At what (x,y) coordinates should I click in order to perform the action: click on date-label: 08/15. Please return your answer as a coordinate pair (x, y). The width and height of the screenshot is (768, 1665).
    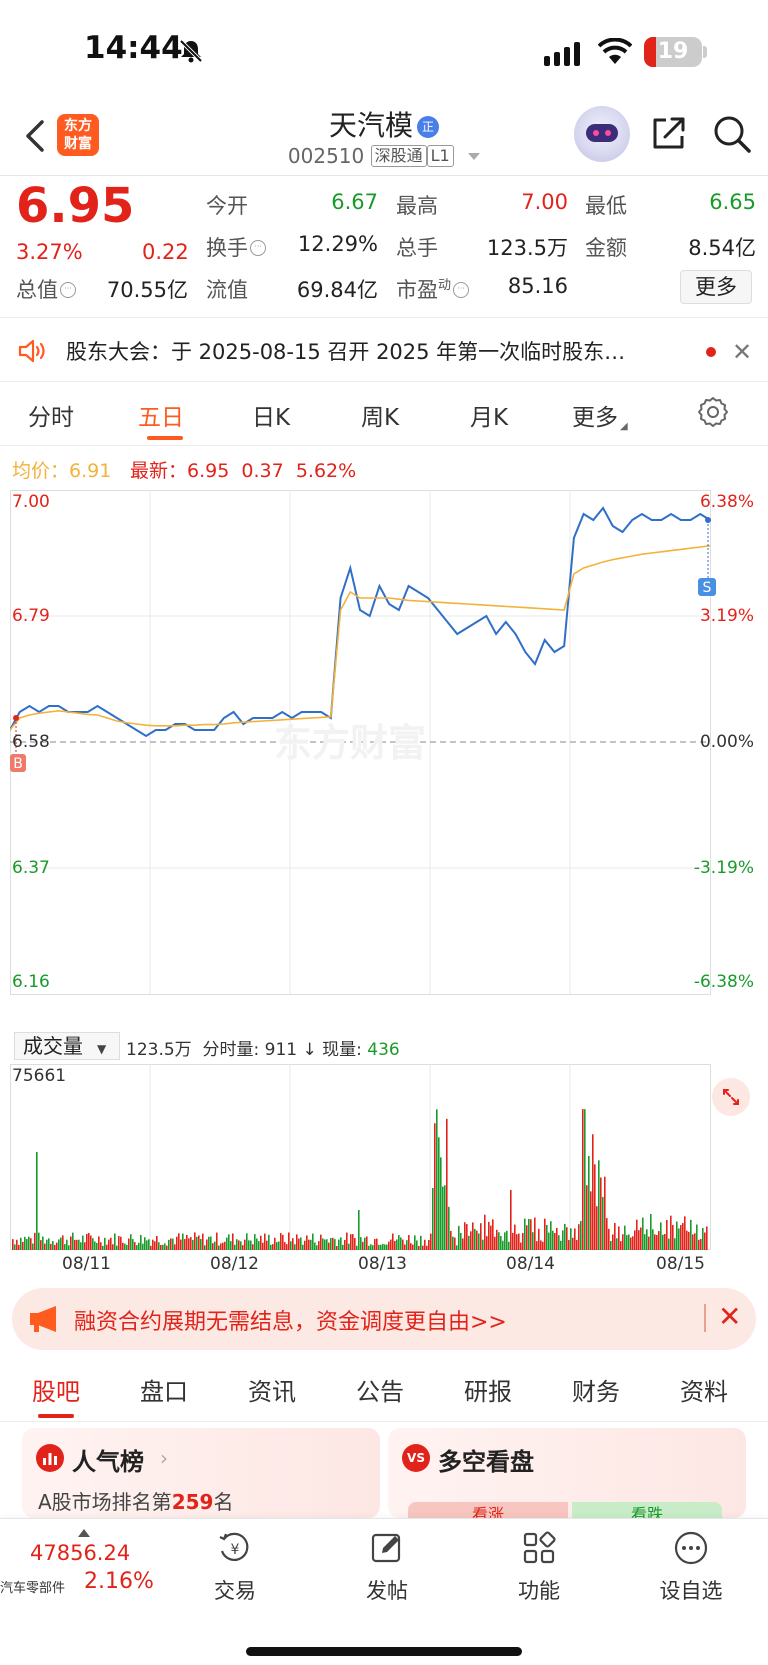
    Looking at the image, I should click on (680, 1264).